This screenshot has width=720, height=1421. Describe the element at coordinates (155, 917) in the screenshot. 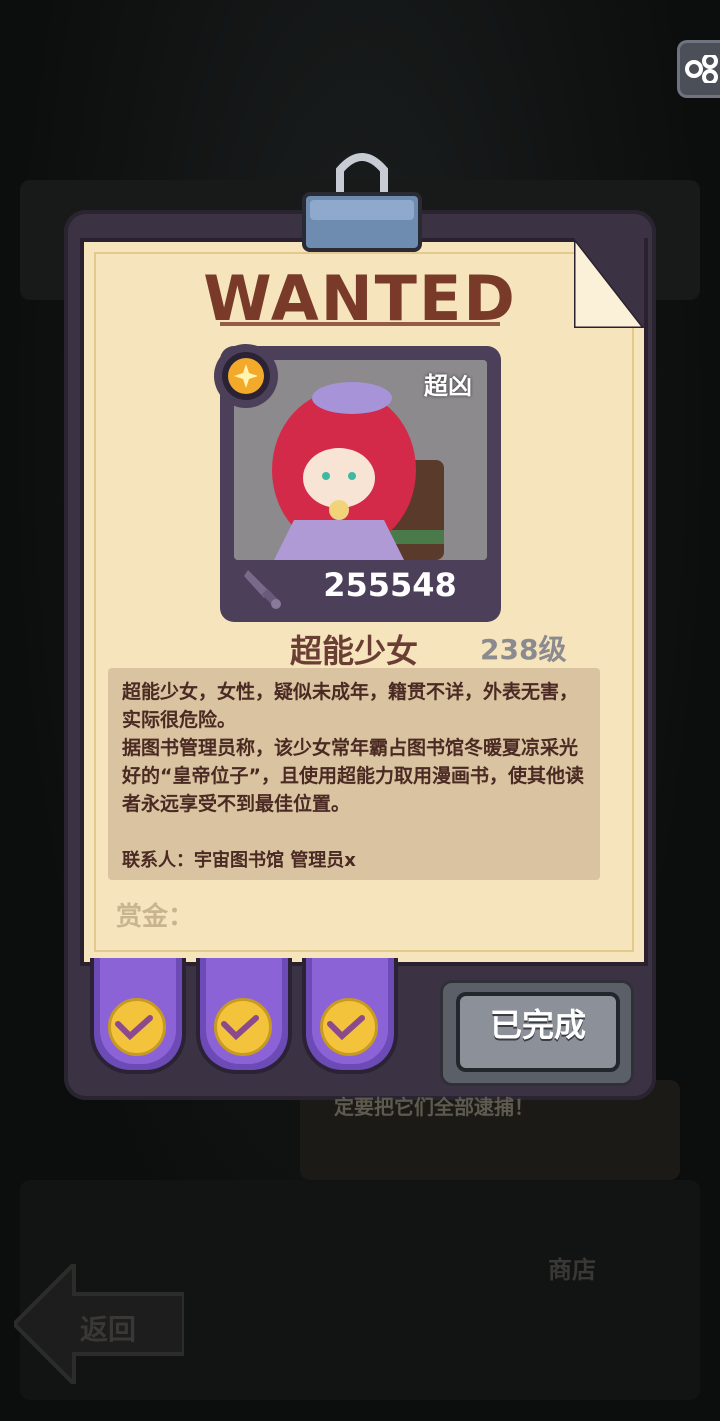

I see `bounty-label: 赏金：` at that location.